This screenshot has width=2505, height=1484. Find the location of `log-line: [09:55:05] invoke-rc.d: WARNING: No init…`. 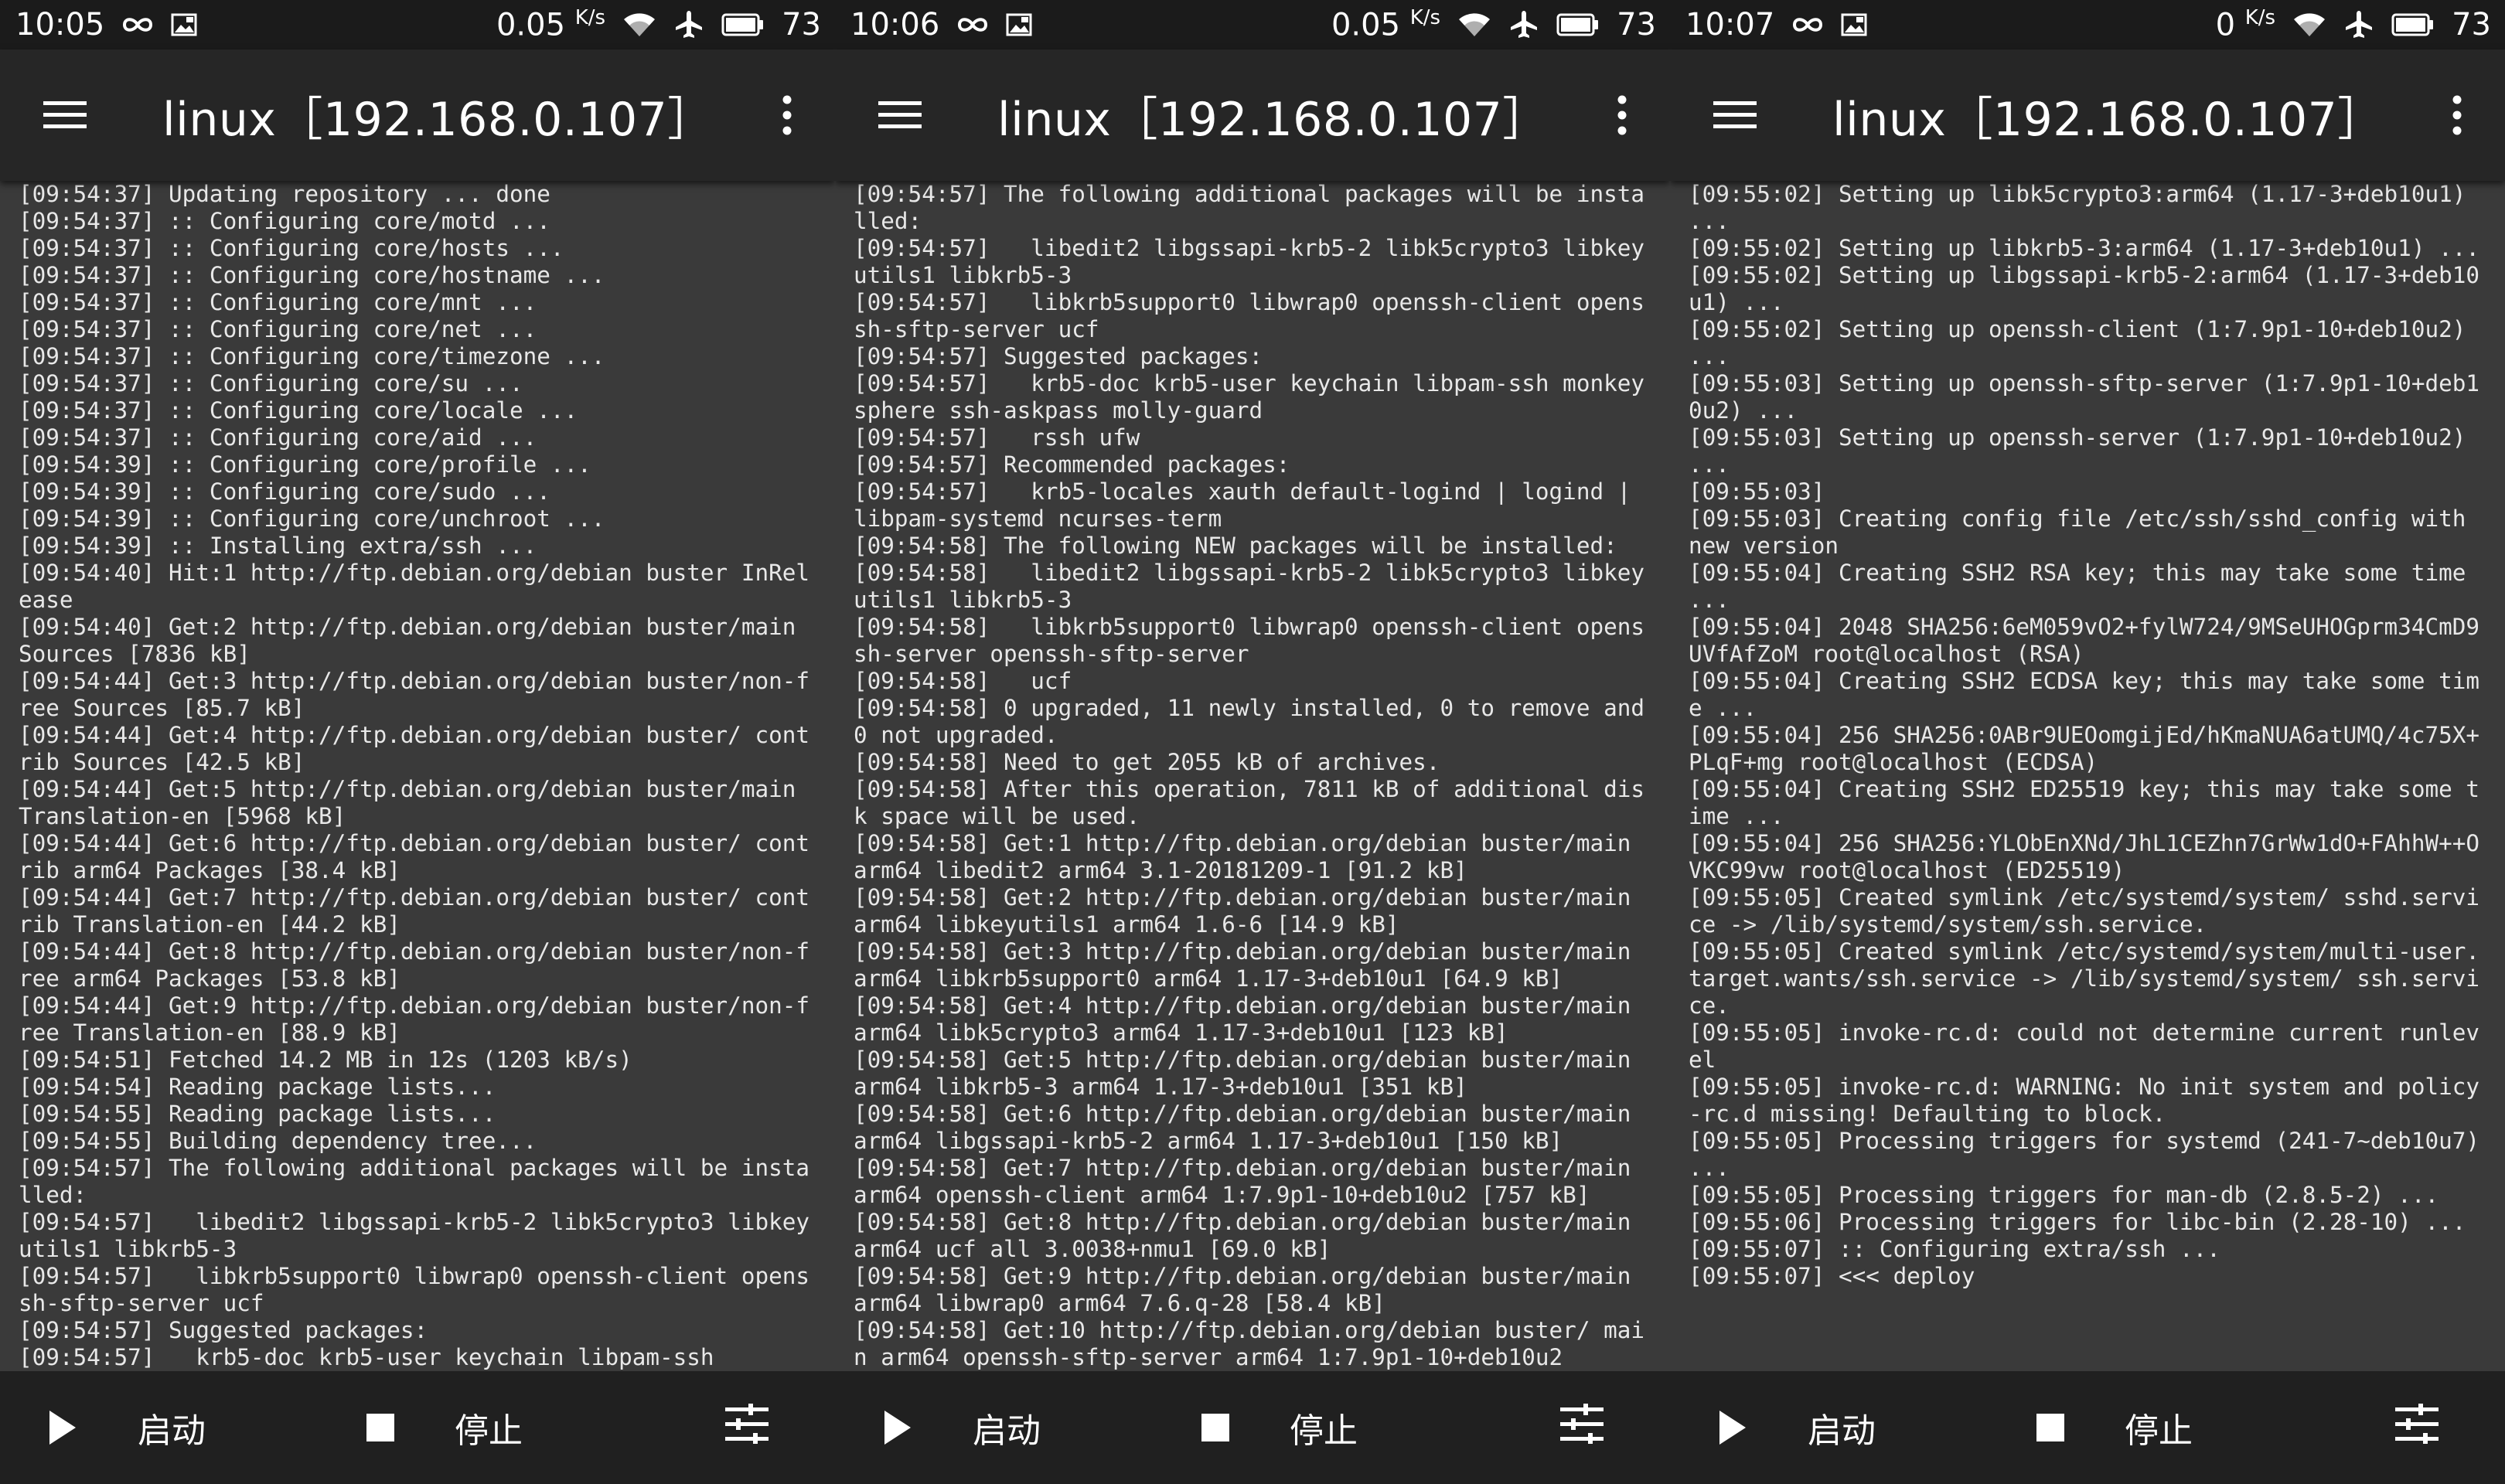

log-line: [09:55:05] invoke-rc.d: WARNING: No init… is located at coordinates (2084, 1100).